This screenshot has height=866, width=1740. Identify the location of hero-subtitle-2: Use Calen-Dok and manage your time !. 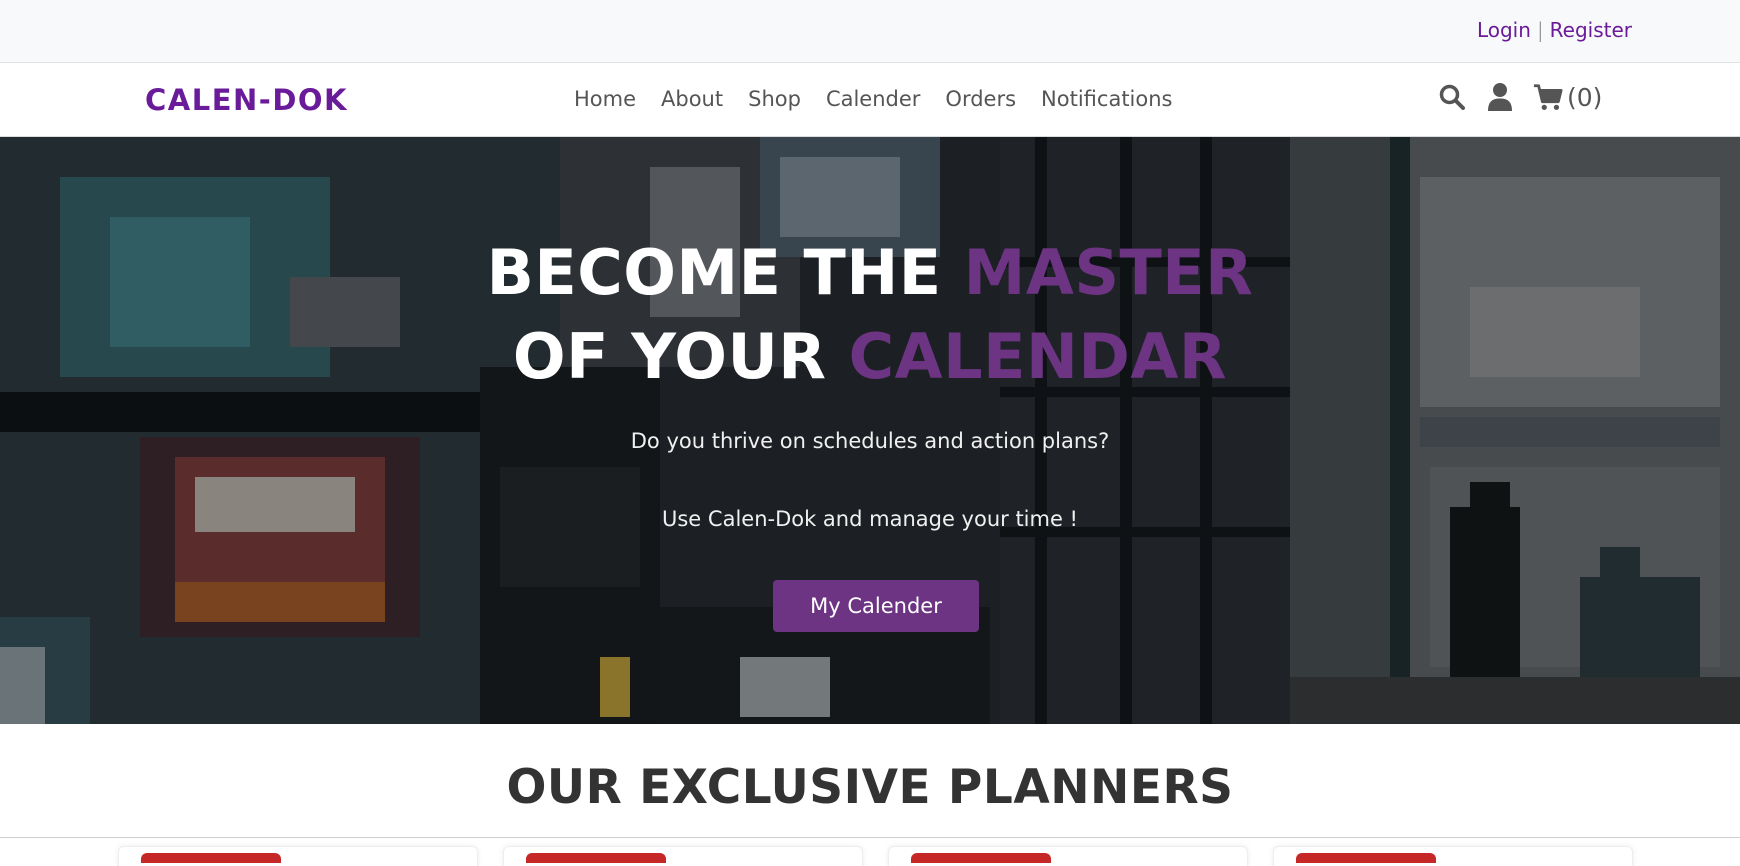
(870, 519).